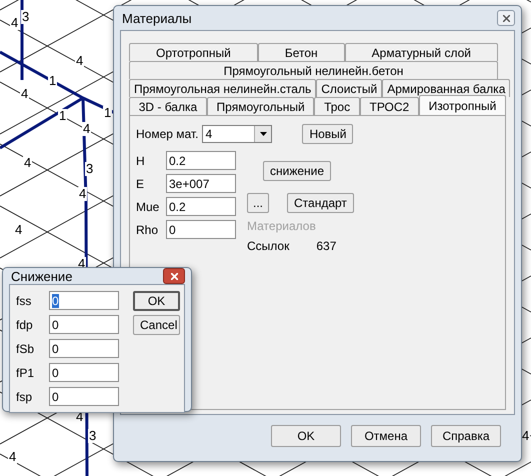  What do you see at coordinates (25, 325) in the screenshot?
I see `field-label: fdp` at bounding box center [25, 325].